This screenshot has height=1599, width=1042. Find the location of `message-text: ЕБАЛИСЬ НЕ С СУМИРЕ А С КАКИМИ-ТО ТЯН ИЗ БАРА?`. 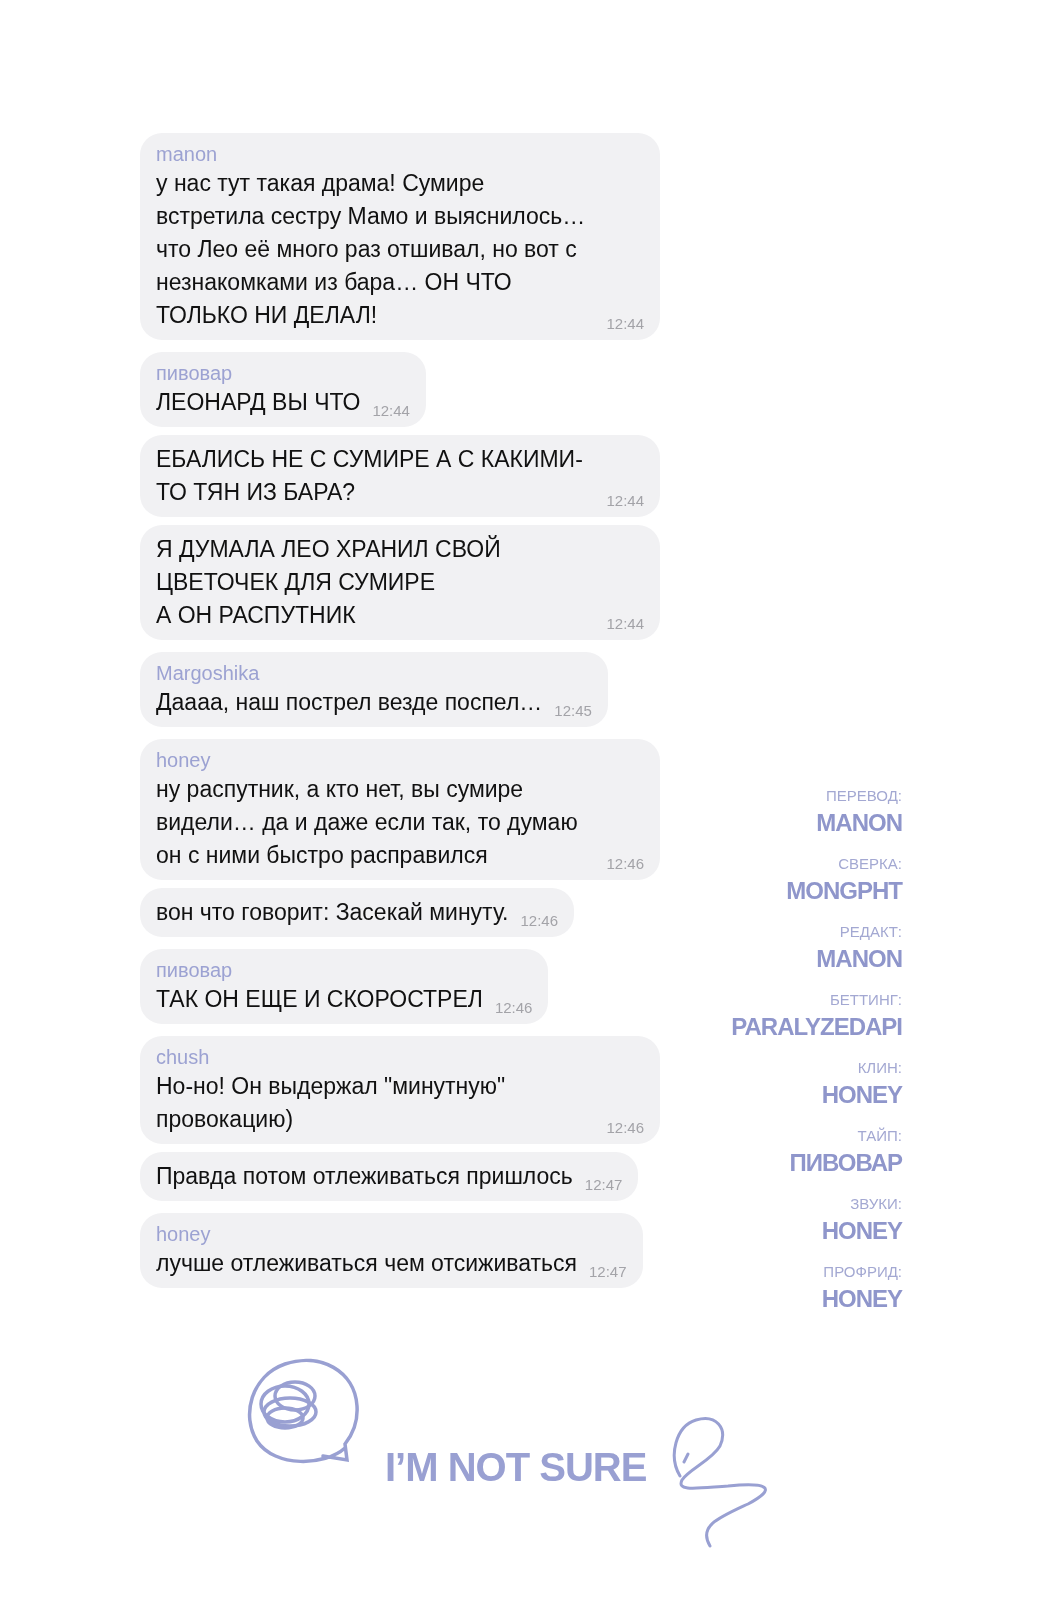

message-text: ЕБАЛИСЬ НЕ С СУМИРЕ А С КАКИМИ-ТО ТЯН ИЗ БАРА? is located at coordinates (370, 476).